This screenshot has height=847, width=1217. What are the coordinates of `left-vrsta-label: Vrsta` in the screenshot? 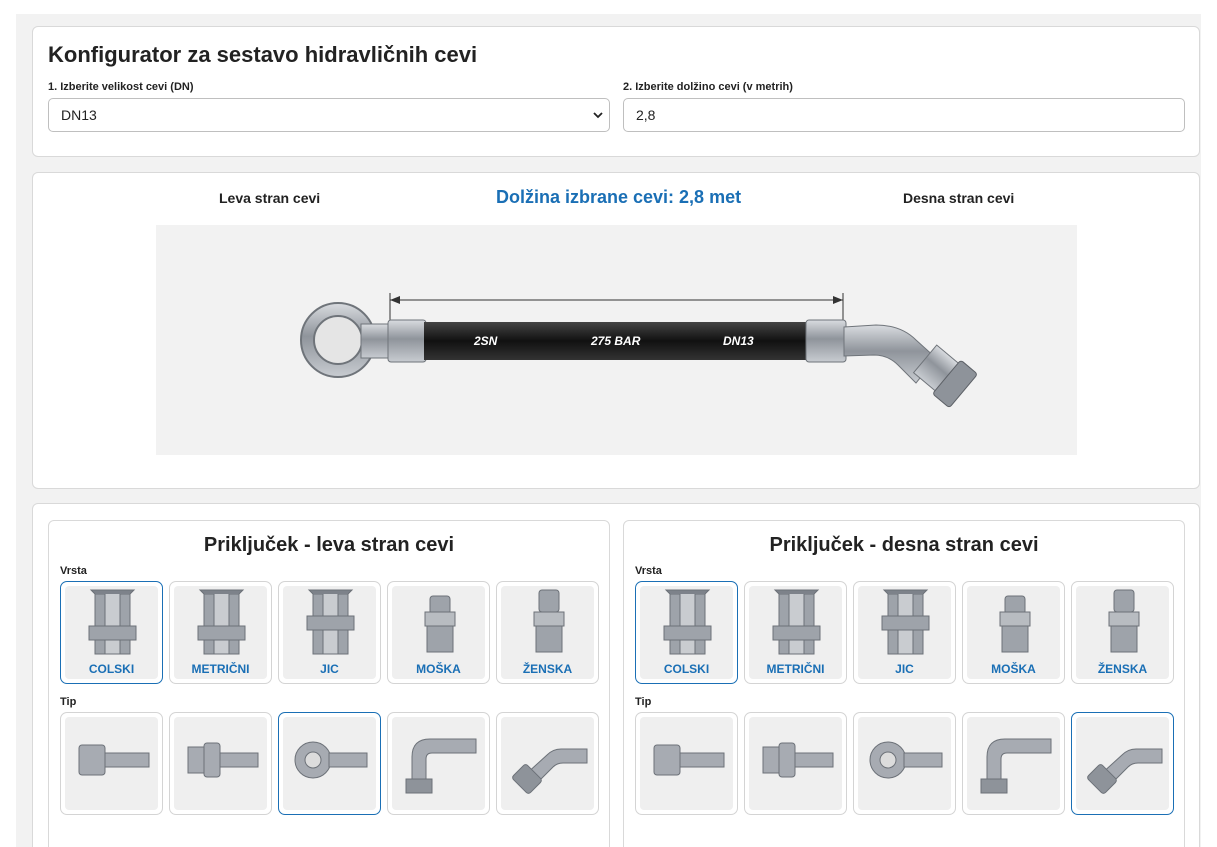 It's located at (73, 571).